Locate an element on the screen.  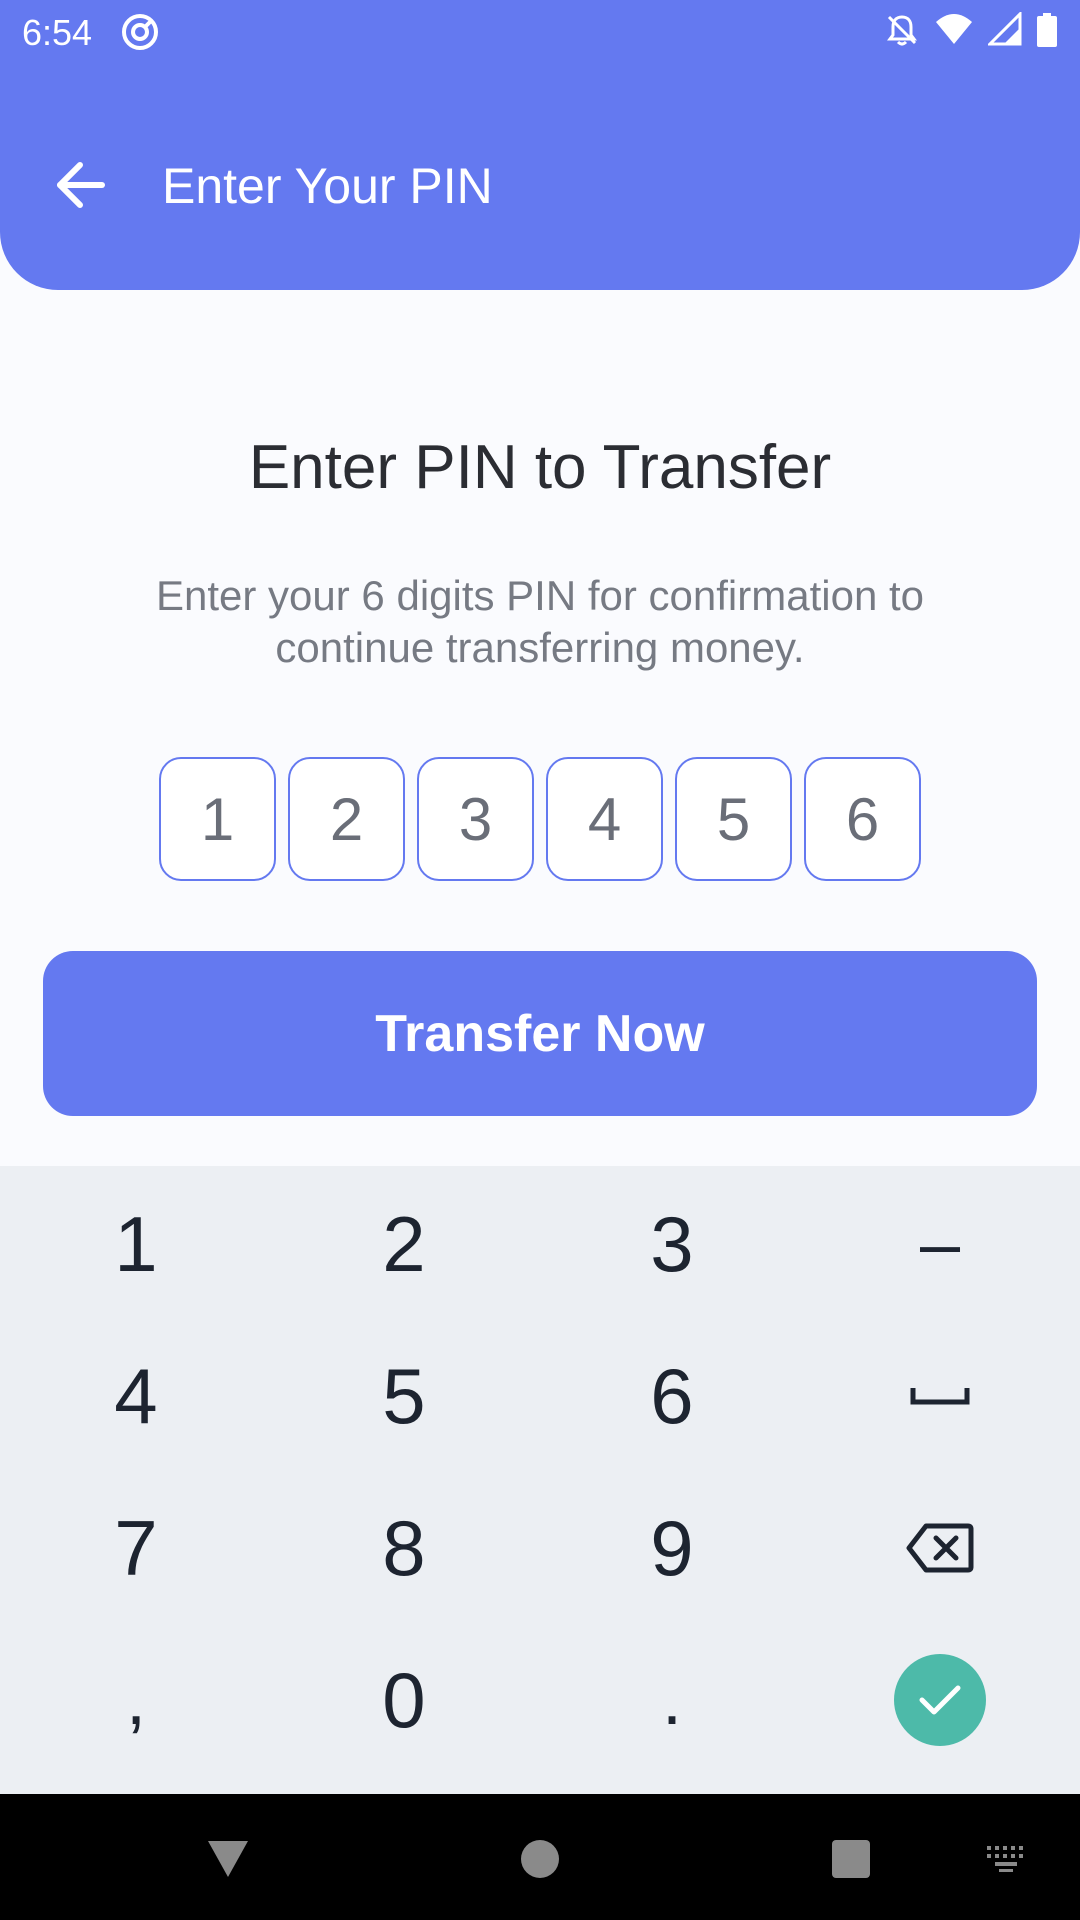
back-button is located at coordinates (80, 185).